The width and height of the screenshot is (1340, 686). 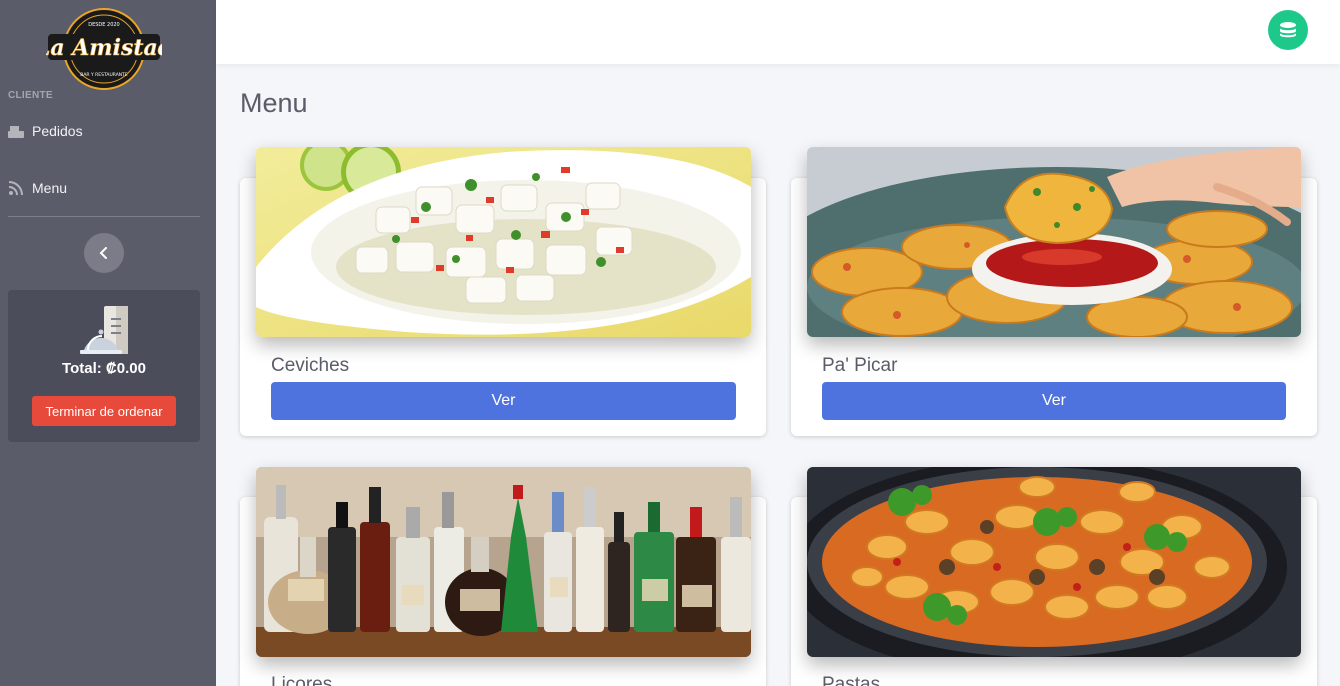 I want to click on category-title: Ceviches, so click(x=310, y=365).